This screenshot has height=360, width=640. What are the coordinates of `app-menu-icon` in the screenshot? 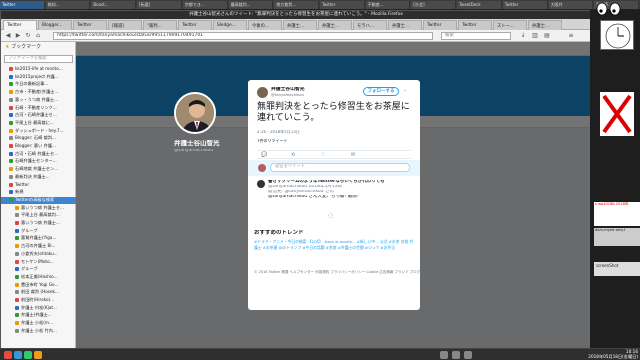 It's located at (8, 355).